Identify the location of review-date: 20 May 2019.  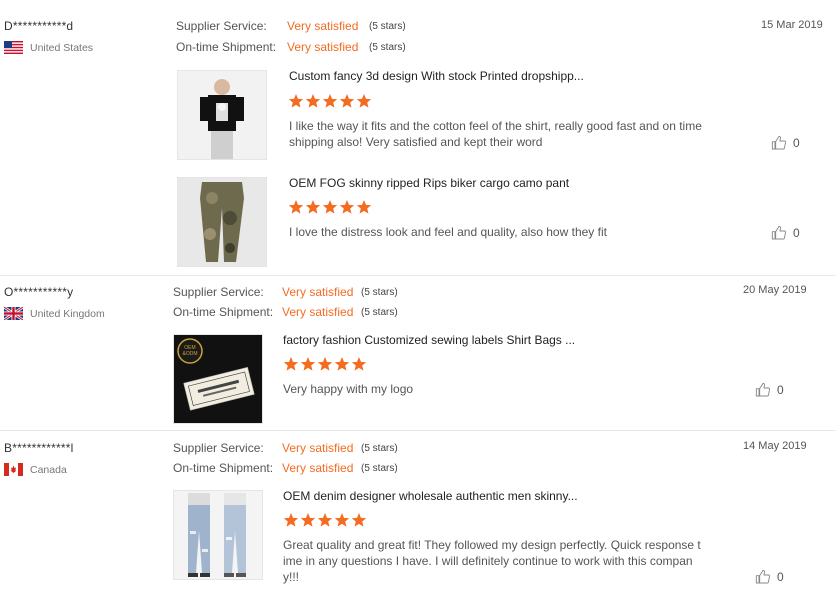
(775, 290).